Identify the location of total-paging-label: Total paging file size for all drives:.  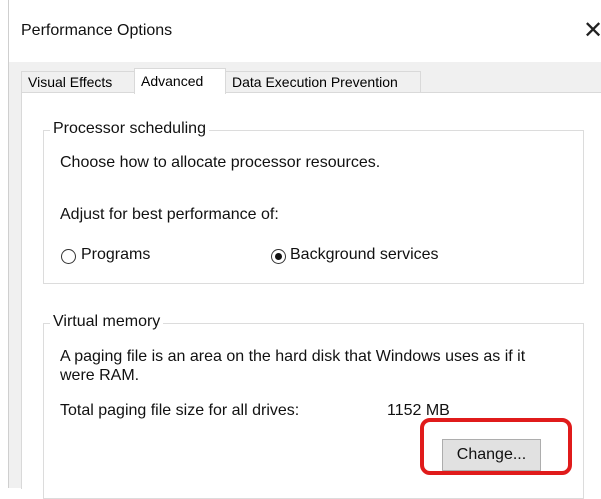
(180, 410).